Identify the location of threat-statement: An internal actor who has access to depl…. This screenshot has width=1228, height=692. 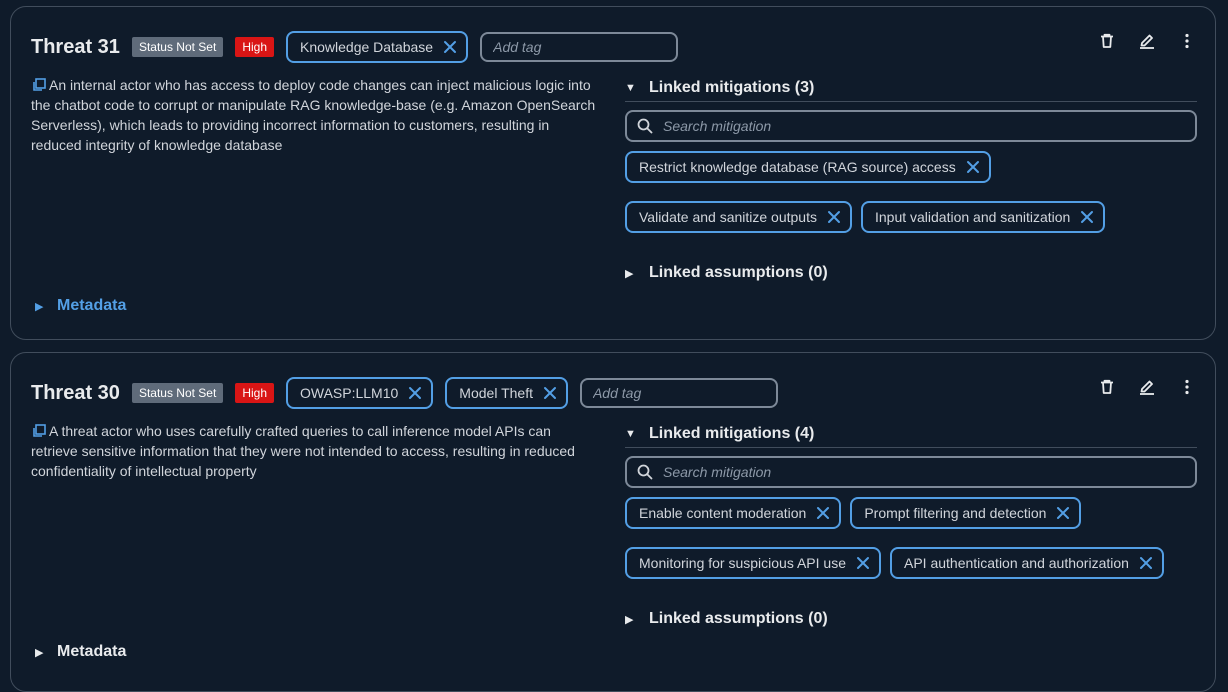
(313, 115).